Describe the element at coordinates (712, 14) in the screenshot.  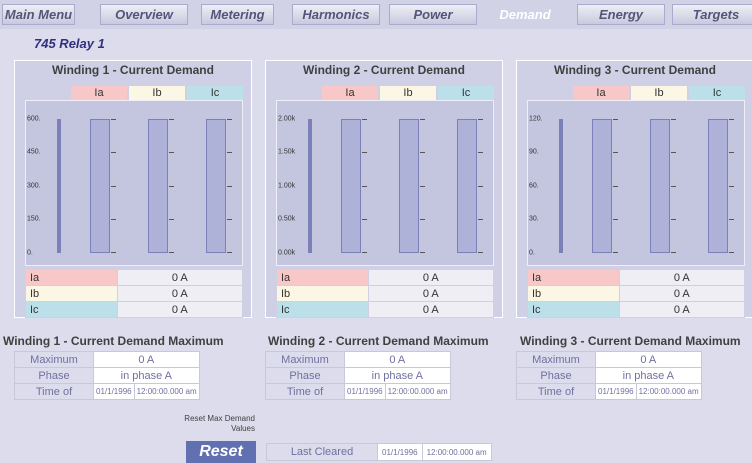
I see `nav-tab-targets: Targets` at that location.